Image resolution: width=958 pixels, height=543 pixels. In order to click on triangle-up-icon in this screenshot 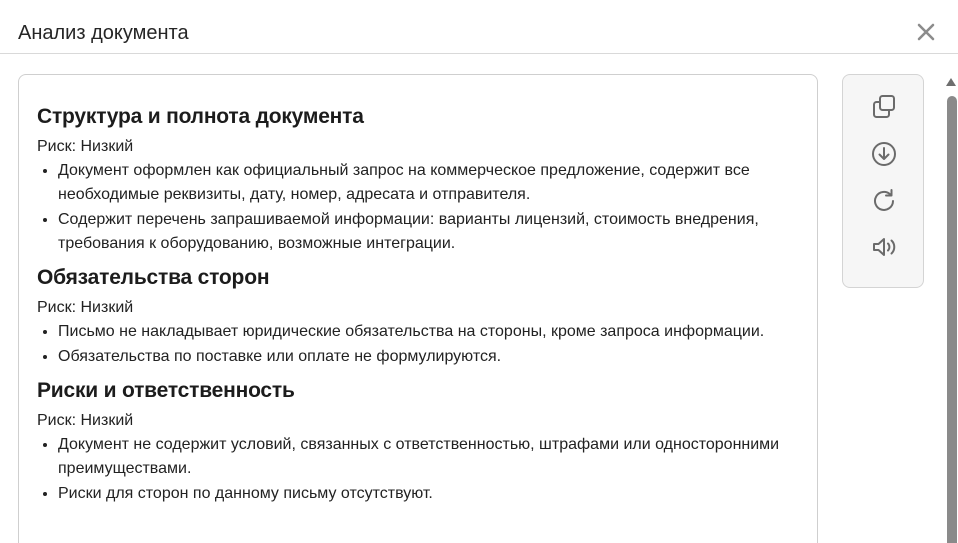, I will do `click(951, 82)`.